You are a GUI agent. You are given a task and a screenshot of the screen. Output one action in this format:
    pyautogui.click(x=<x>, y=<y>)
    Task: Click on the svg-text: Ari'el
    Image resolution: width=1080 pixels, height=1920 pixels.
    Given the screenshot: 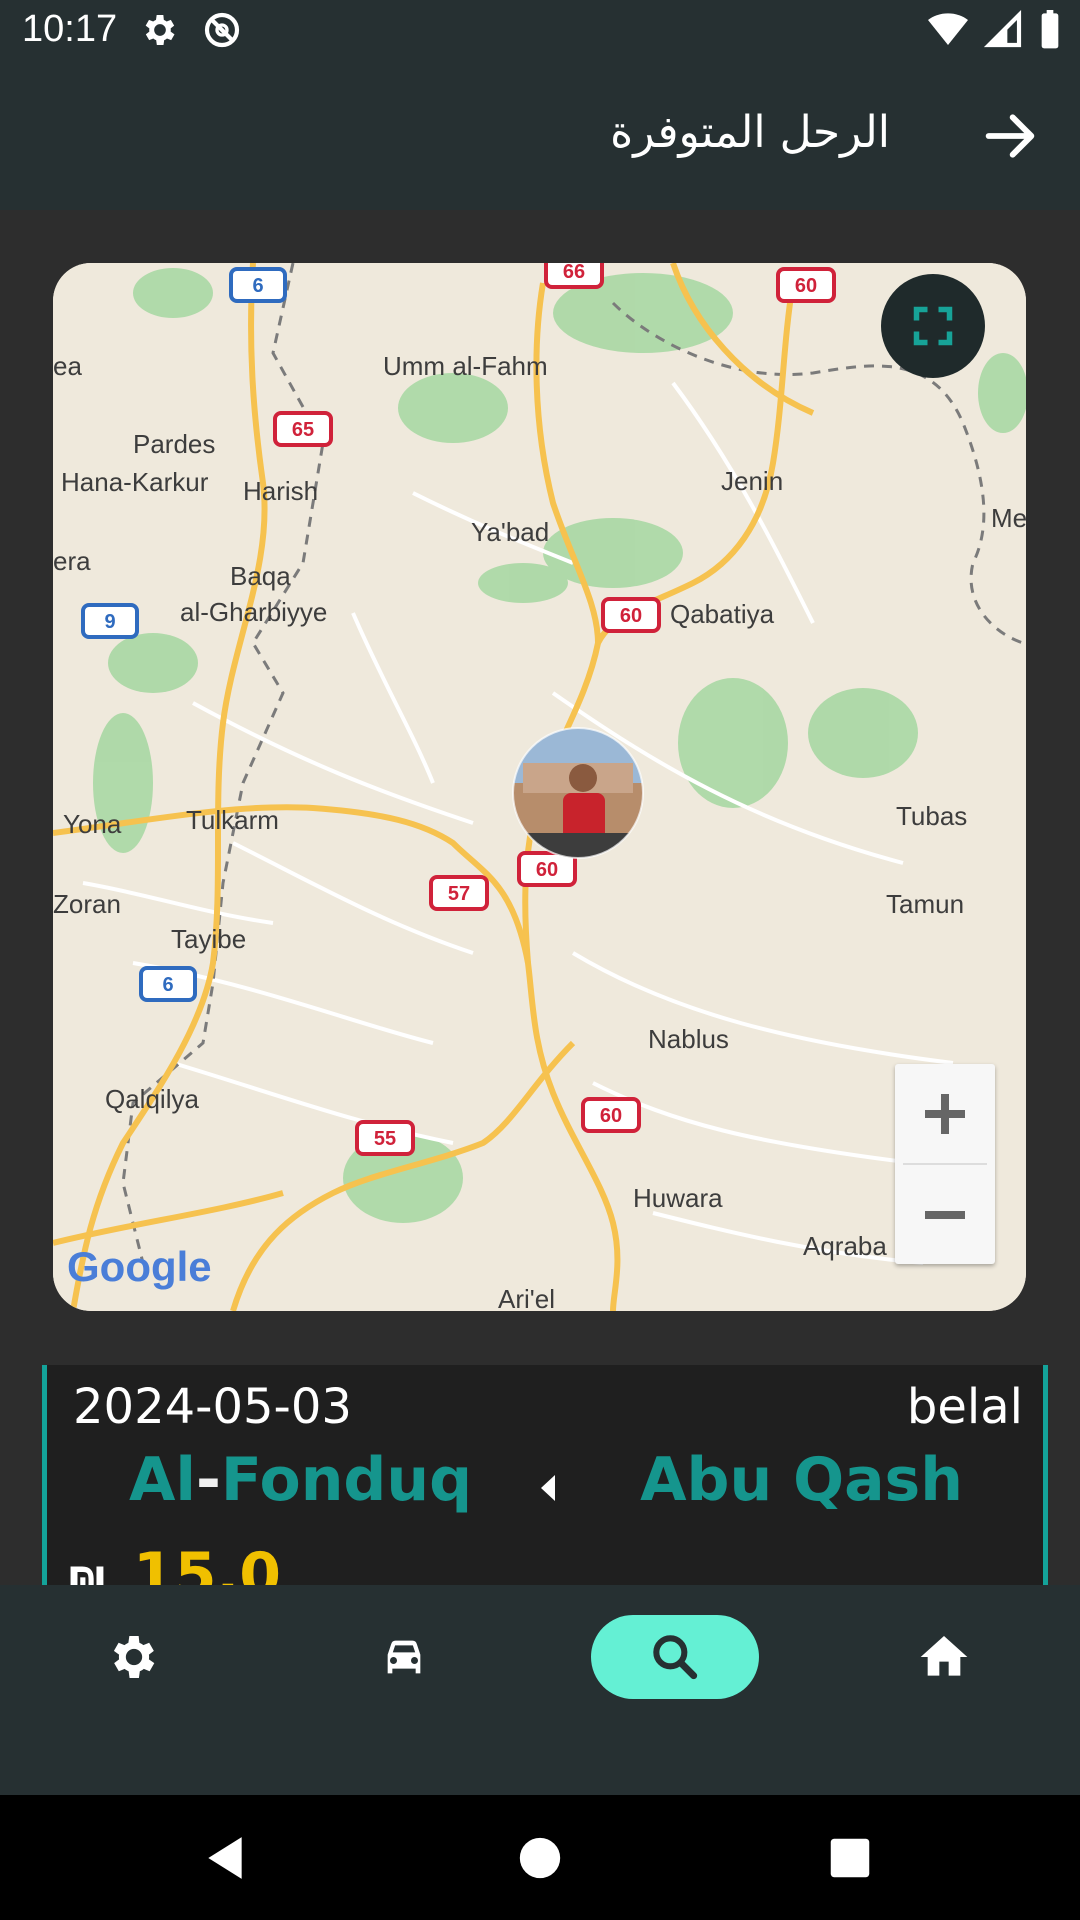 What is the action you would take?
    pyautogui.click(x=526, y=1297)
    